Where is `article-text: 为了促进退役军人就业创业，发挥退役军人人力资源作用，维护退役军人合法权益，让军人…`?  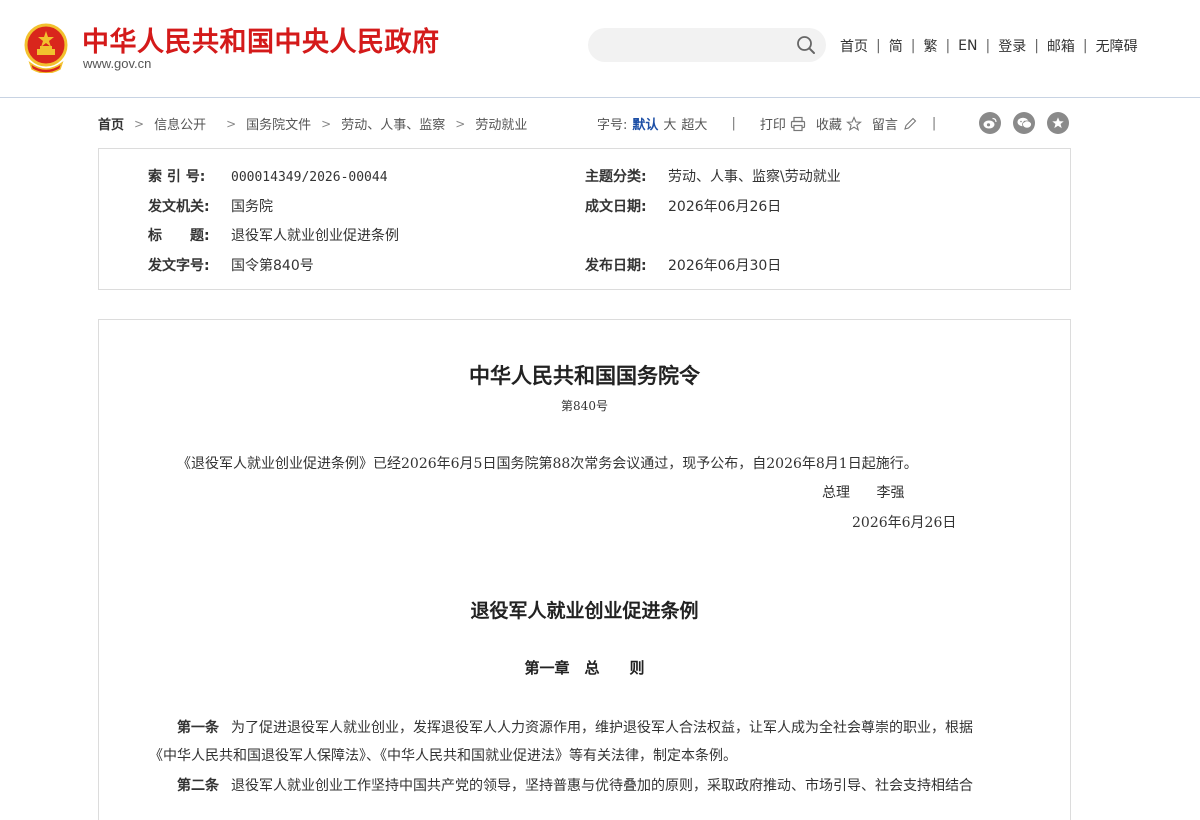
article-text: 为了促进退役军人就业创业，发挥退役军人人力资源作用，维护退役军人合法权益，让军人… is located at coordinates (602, 728).